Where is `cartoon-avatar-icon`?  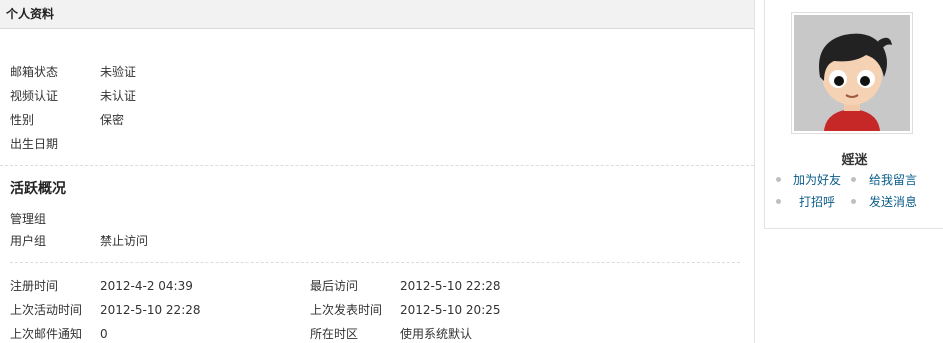 cartoon-avatar-icon is located at coordinates (852, 73).